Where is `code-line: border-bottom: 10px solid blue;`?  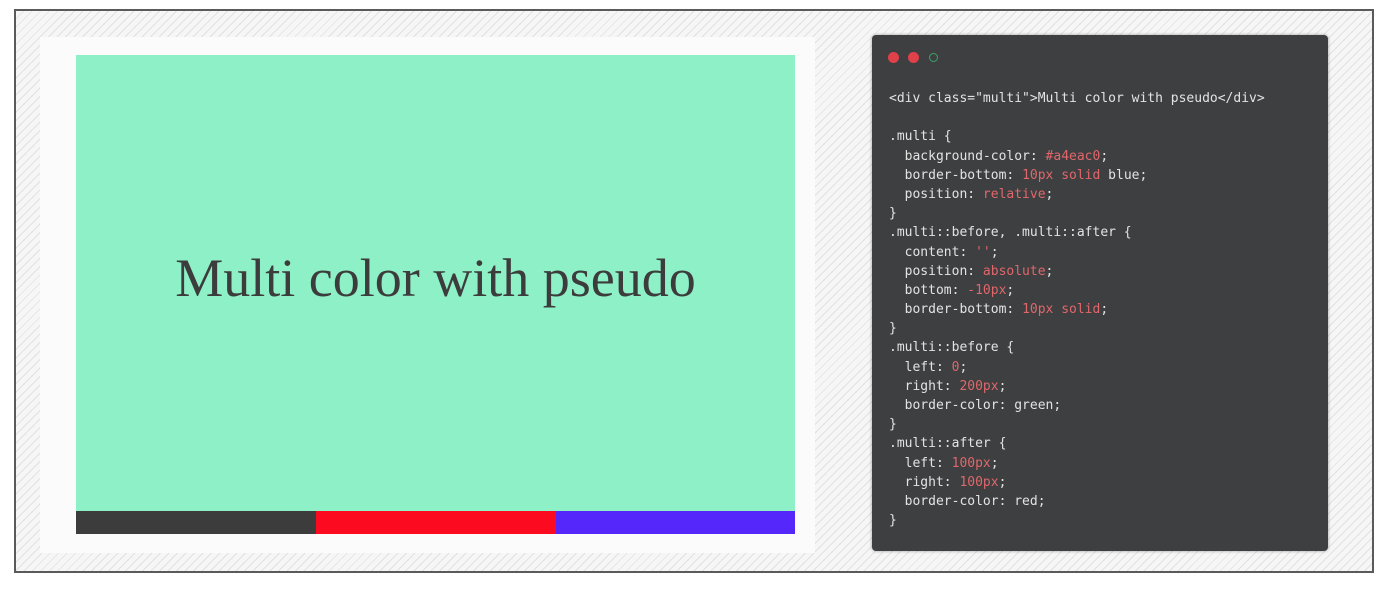
code-line: border-bottom: 10px solid blue; is located at coordinates (1077, 175).